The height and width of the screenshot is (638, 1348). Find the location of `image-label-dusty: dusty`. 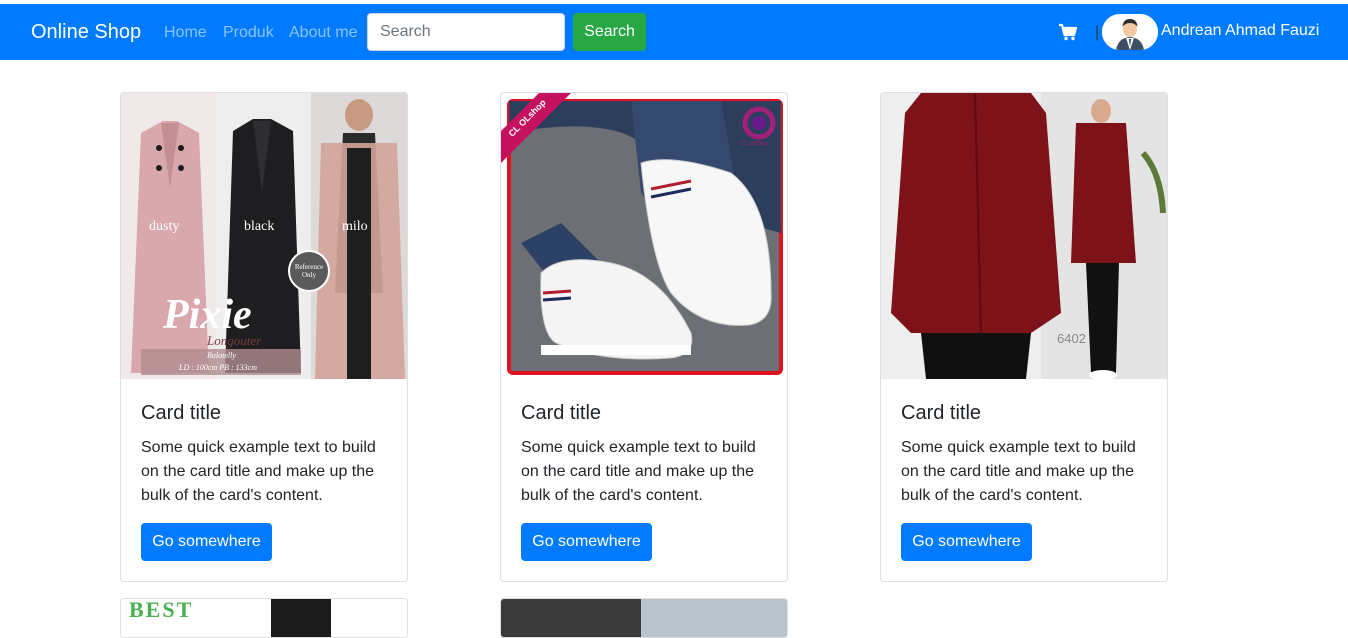

image-label-dusty: dusty is located at coordinates (164, 226).